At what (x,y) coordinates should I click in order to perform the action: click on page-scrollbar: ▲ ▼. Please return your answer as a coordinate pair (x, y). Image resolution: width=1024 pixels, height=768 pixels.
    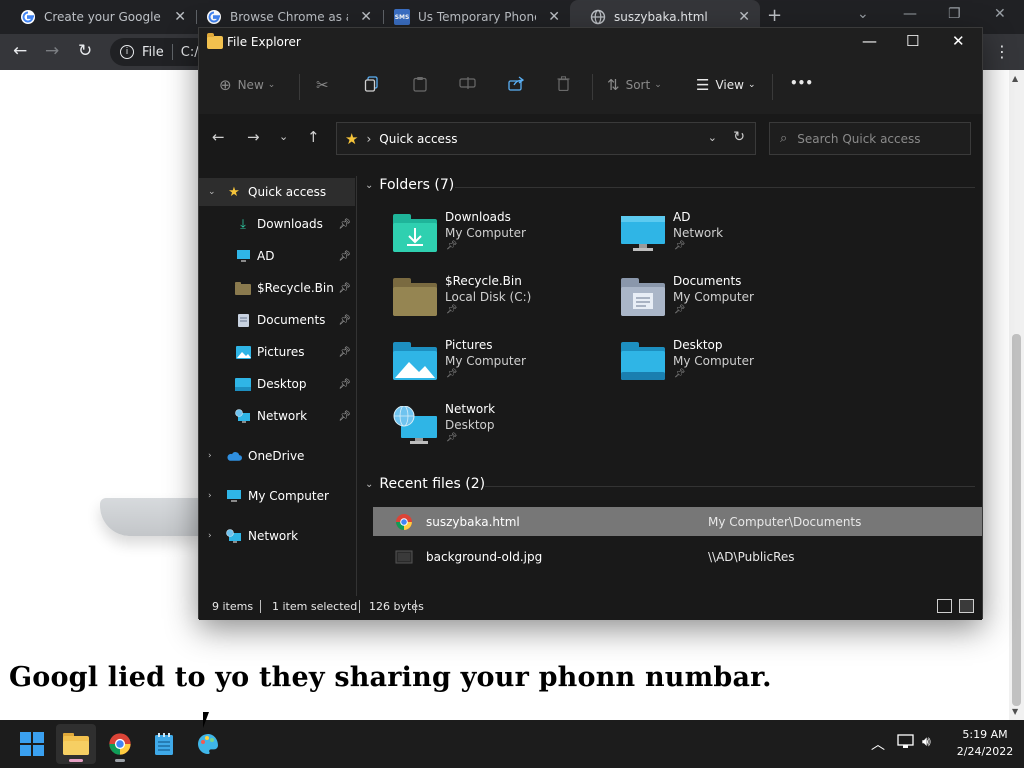
    Looking at the image, I should click on (1016, 395).